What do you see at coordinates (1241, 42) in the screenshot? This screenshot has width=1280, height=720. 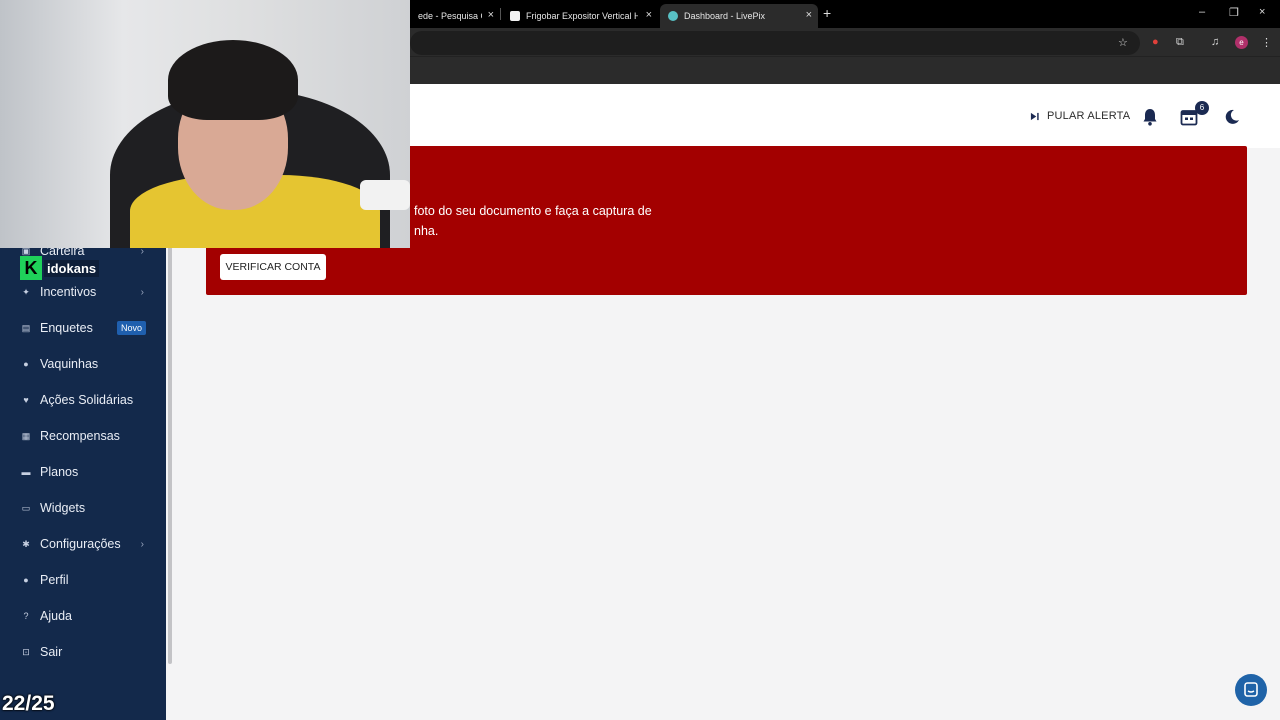 I see `profile-avatar: e` at bounding box center [1241, 42].